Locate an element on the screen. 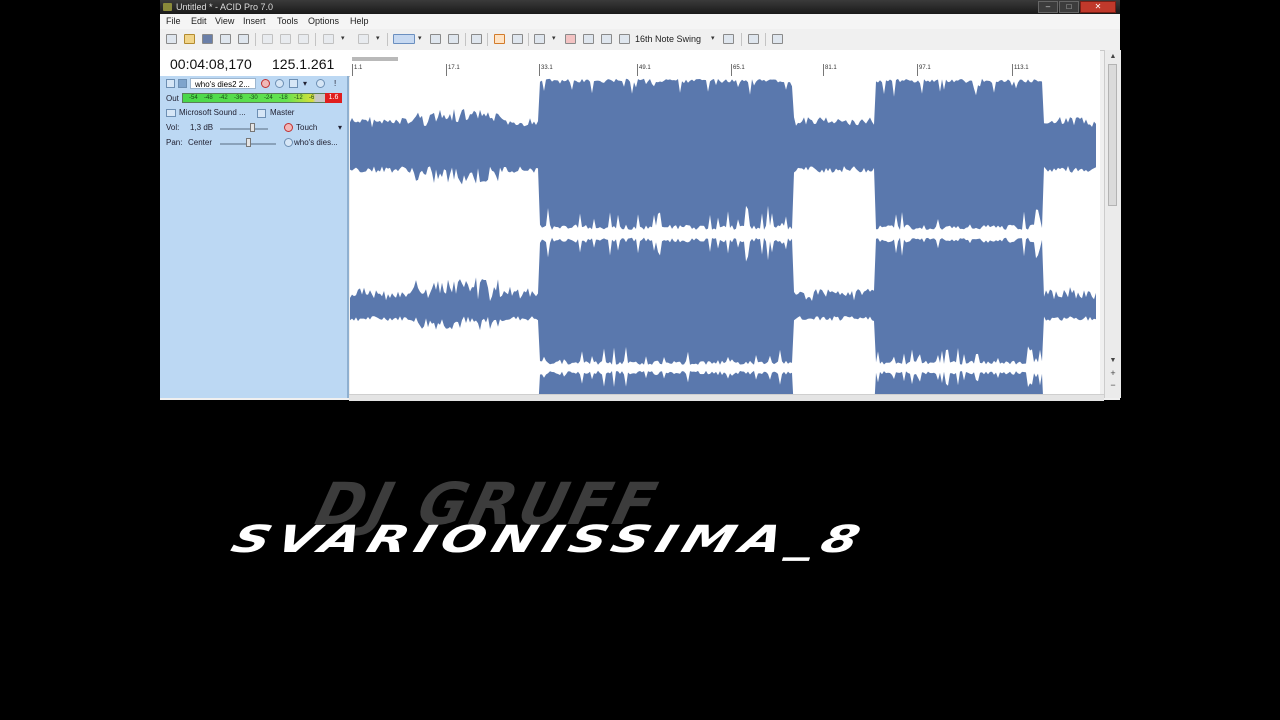 This screenshot has width=1280, height=720. zoom-tool-icon is located at coordinates (404, 39).